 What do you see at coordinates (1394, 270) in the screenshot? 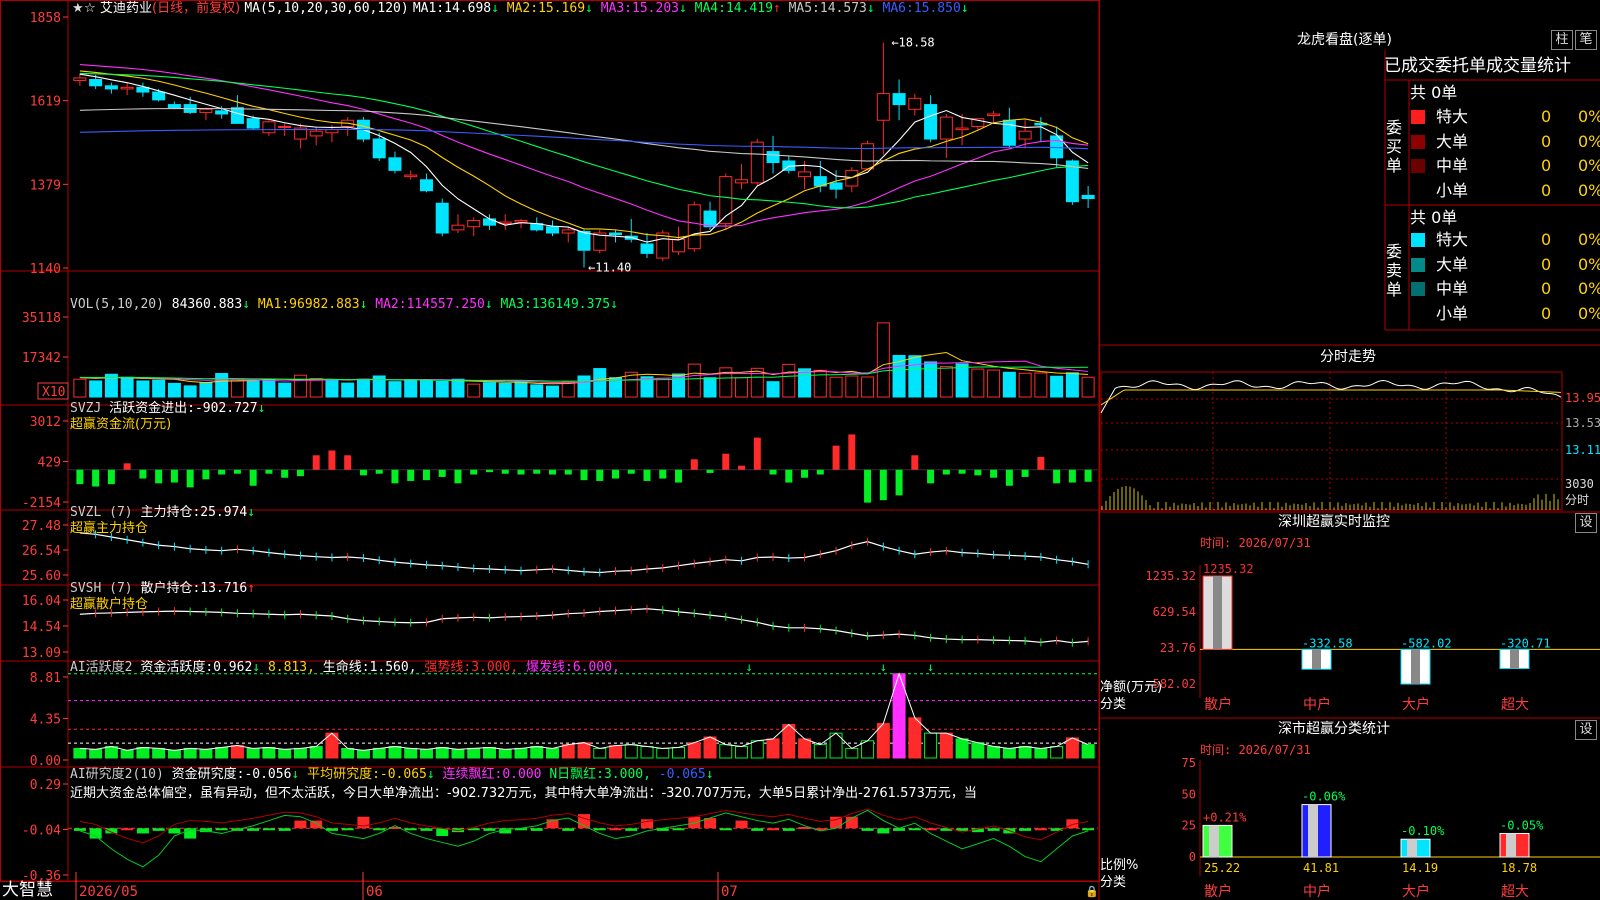
I see `sell-orders-label: 委卖单` at bounding box center [1394, 270].